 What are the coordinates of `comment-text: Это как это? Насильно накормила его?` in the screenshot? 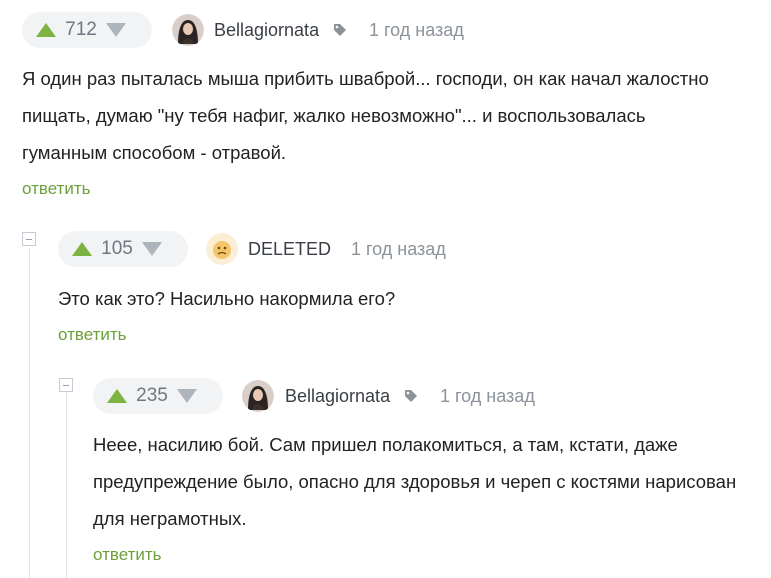 It's located at (227, 298).